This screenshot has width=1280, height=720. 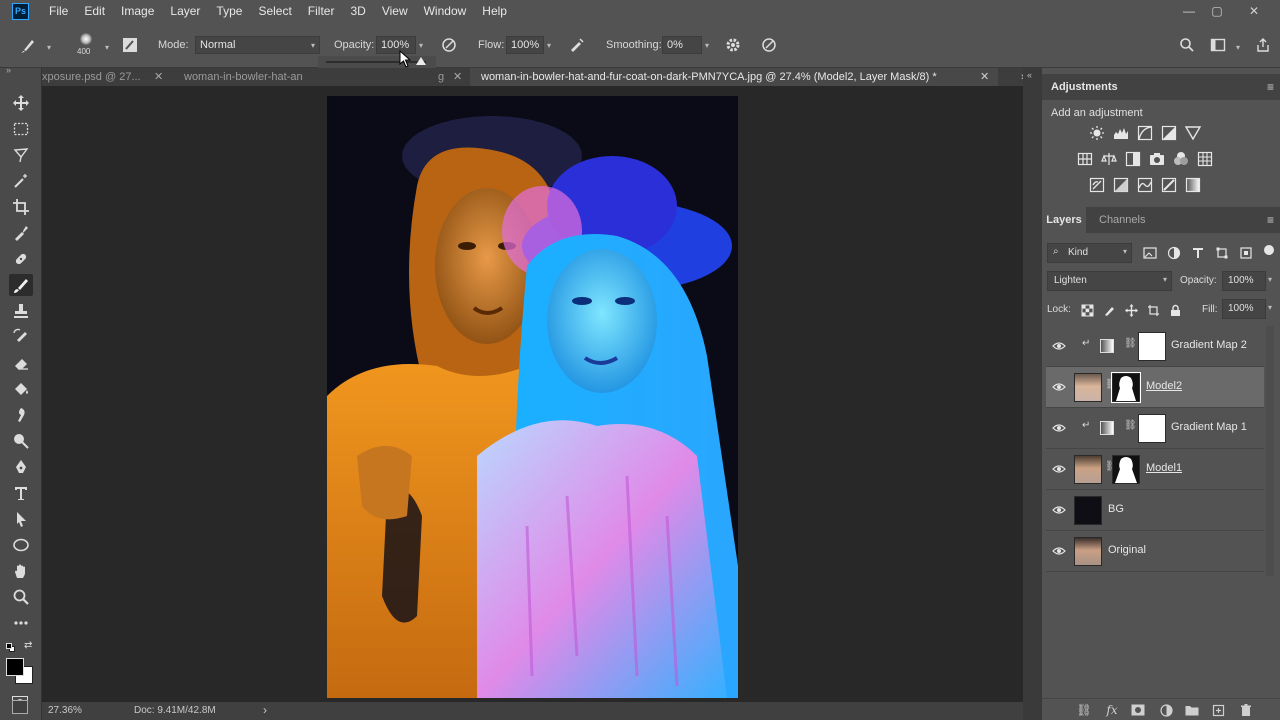 What do you see at coordinates (1181, 159) in the screenshot?
I see `channel-mixer-icon` at bounding box center [1181, 159].